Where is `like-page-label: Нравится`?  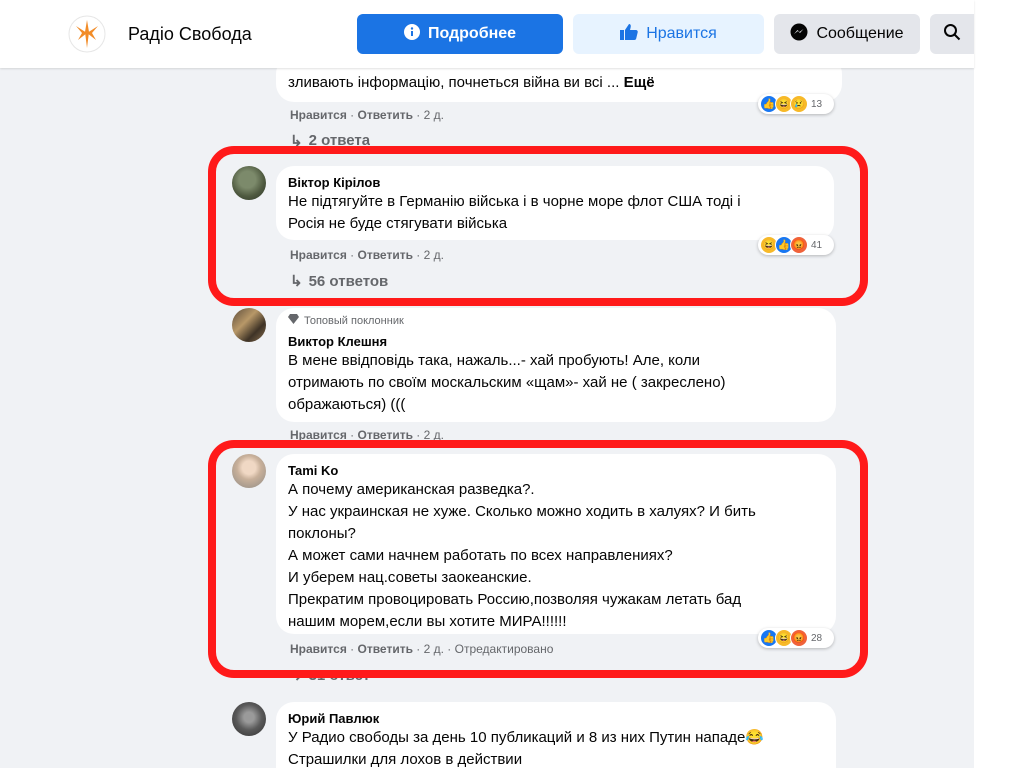 like-page-label: Нравится is located at coordinates (681, 33).